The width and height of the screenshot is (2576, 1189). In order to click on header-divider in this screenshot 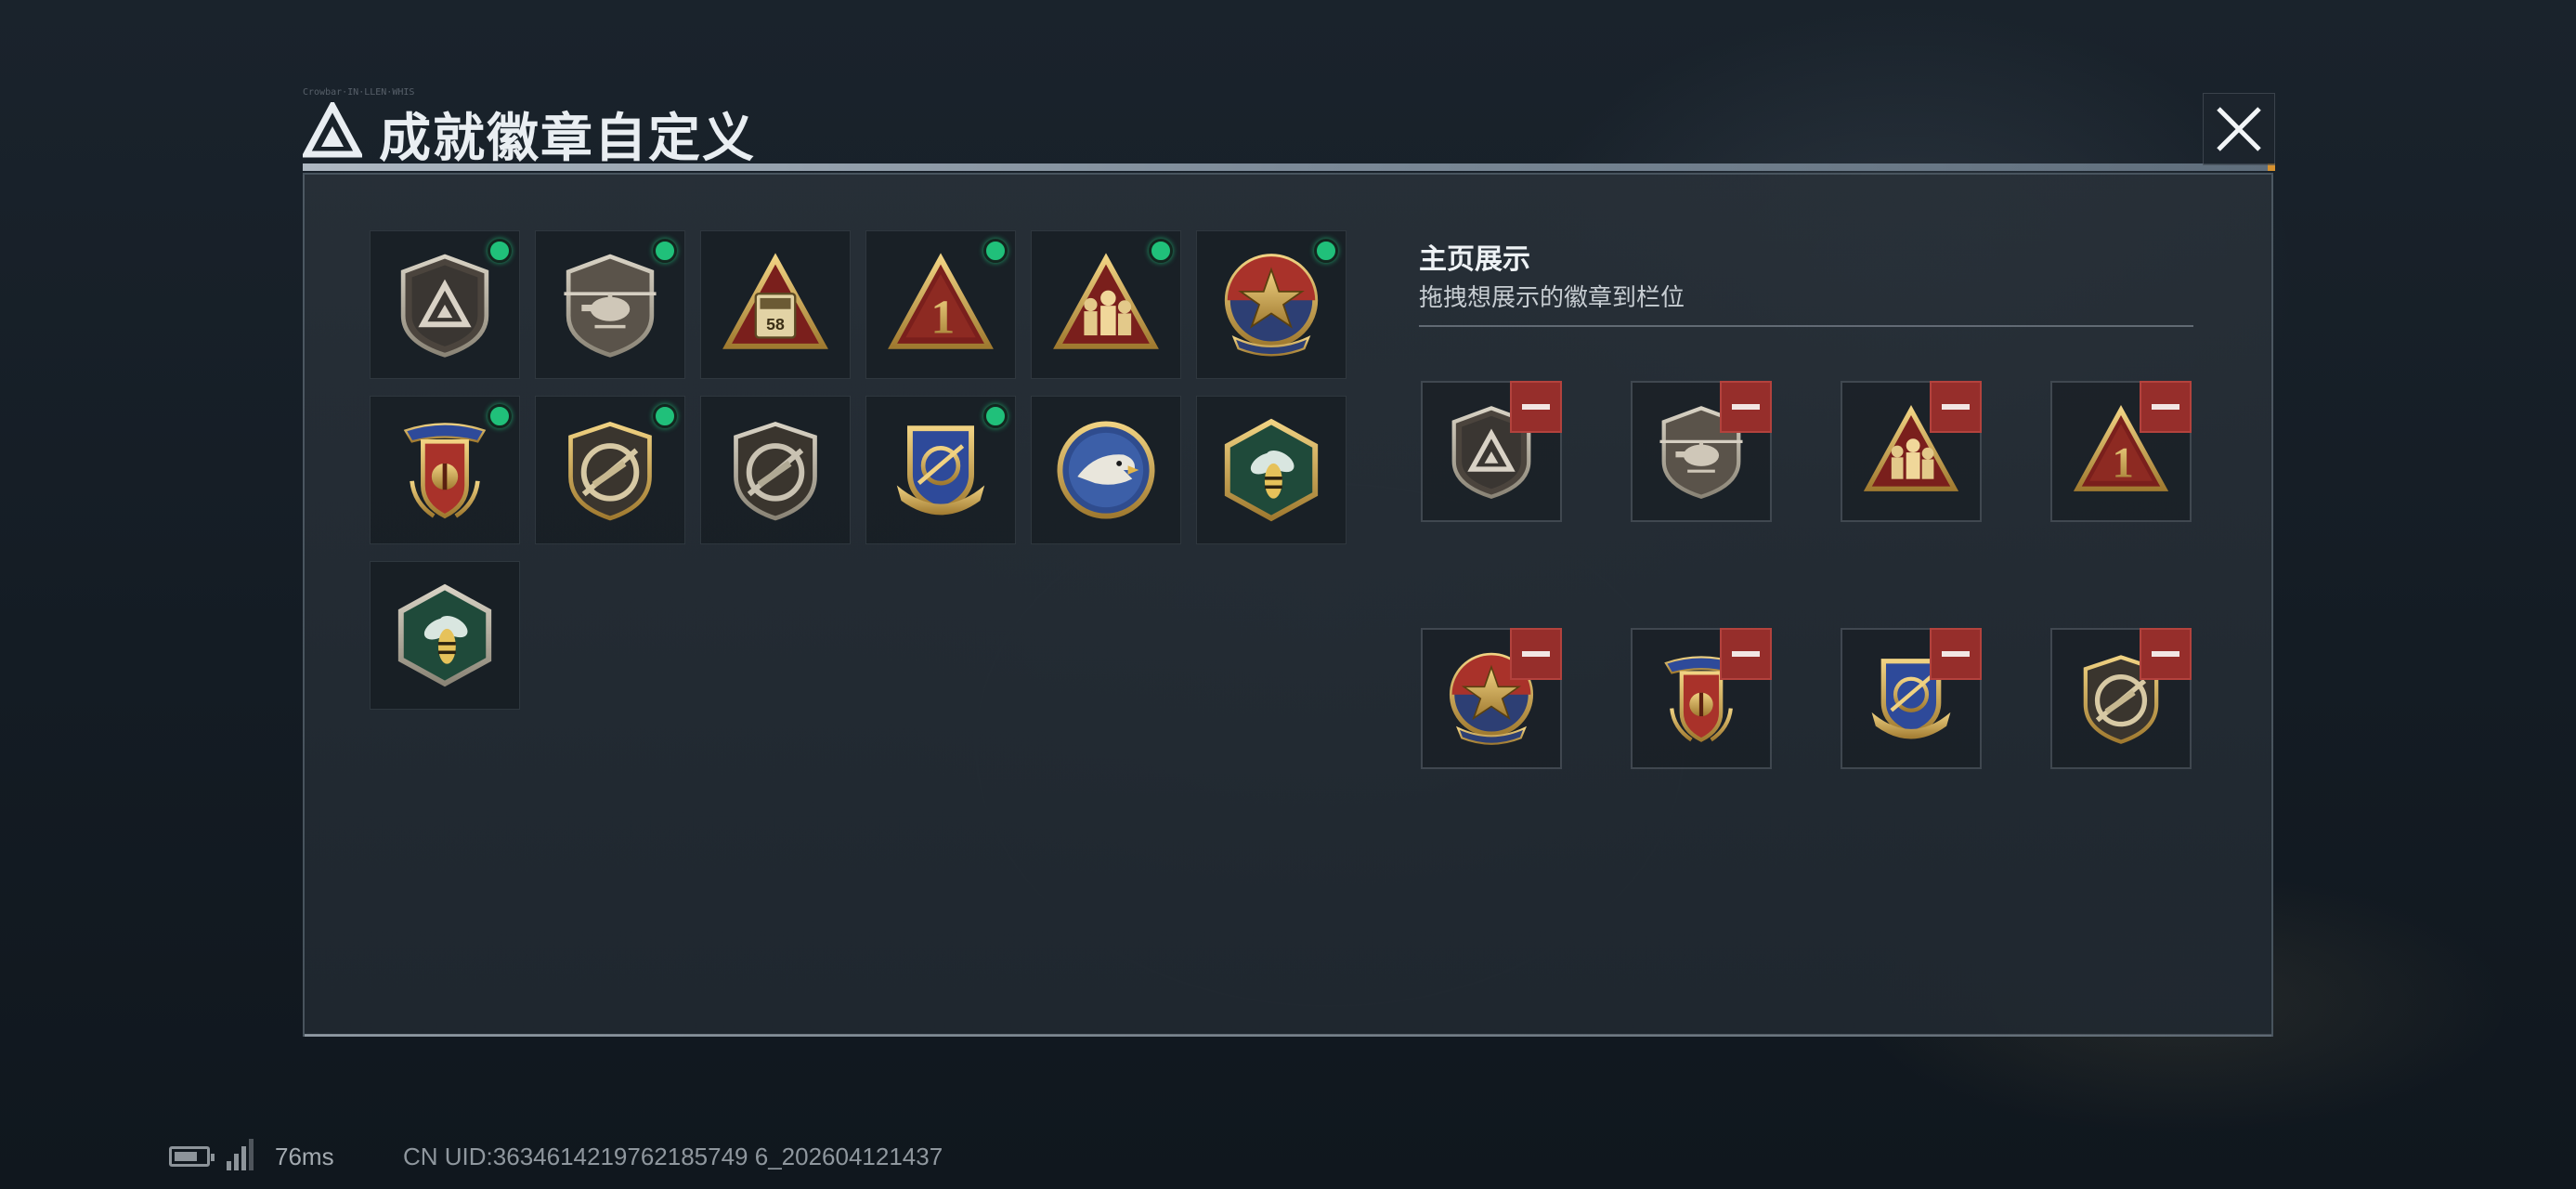, I will do `click(1289, 167)`.